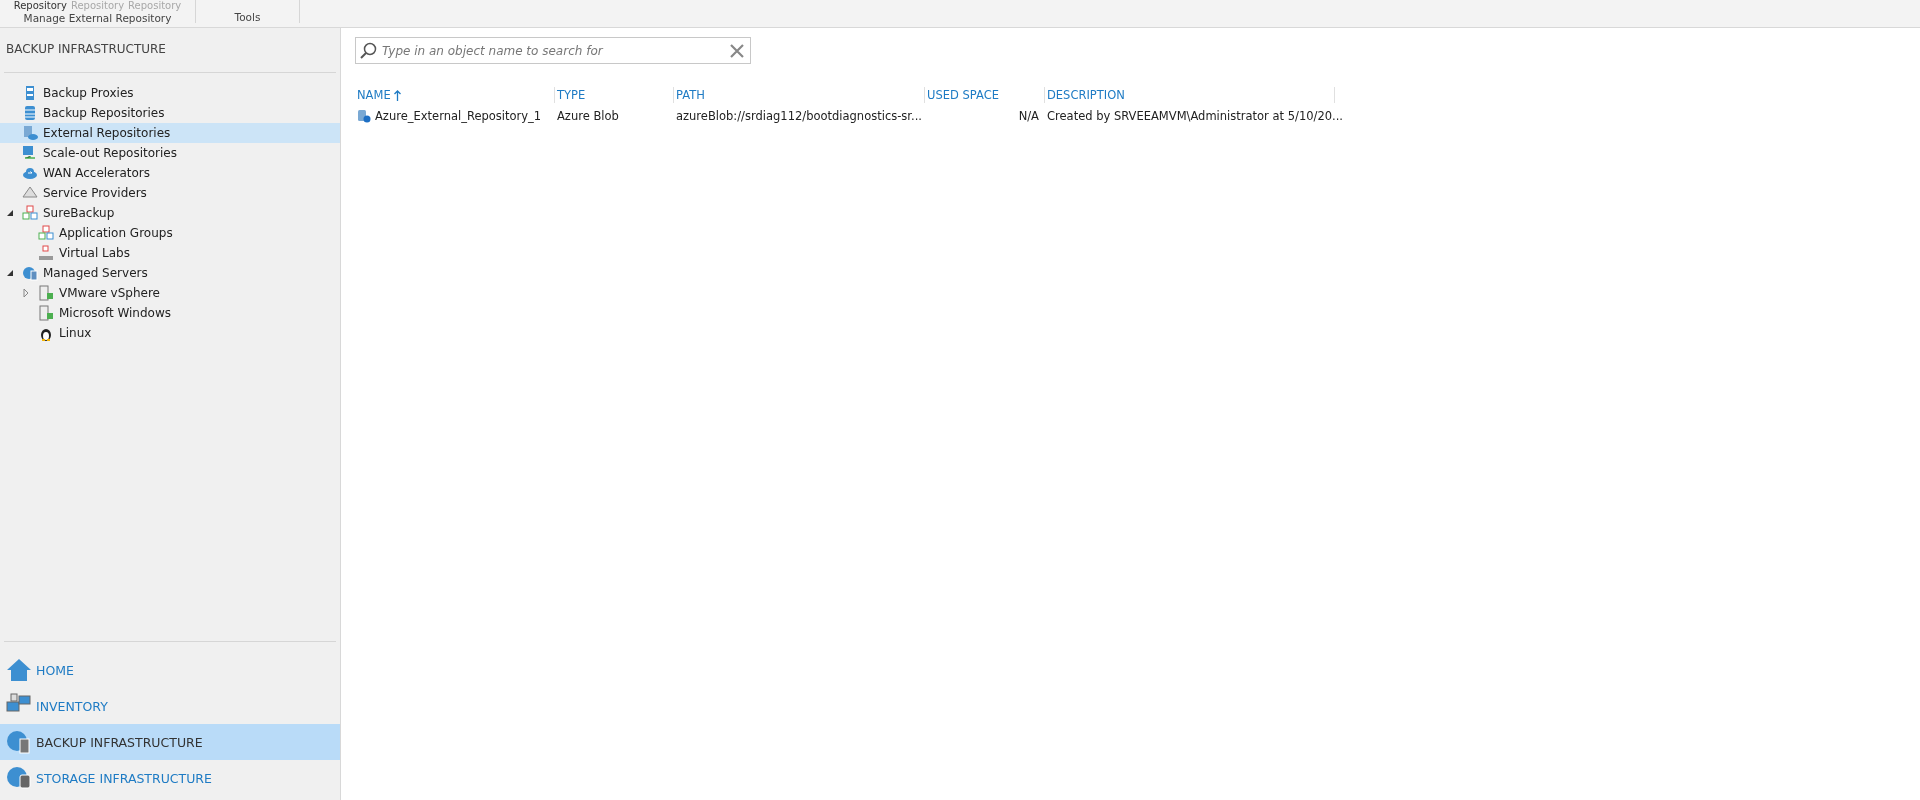 The width and height of the screenshot is (1920, 800). Describe the element at coordinates (170, 113) in the screenshot. I see `tree-item: Backup Repositories` at that location.